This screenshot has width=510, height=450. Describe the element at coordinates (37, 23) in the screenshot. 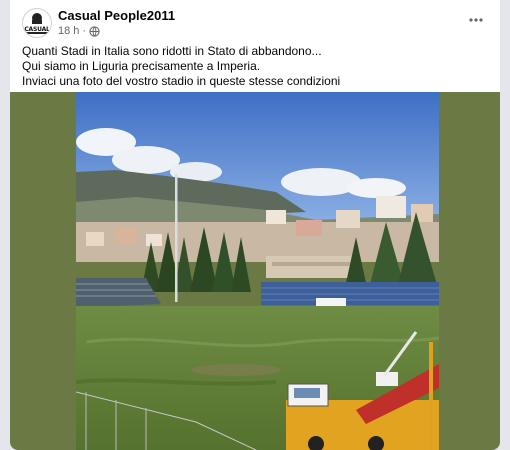

I see `avatar: CASUAL` at that location.